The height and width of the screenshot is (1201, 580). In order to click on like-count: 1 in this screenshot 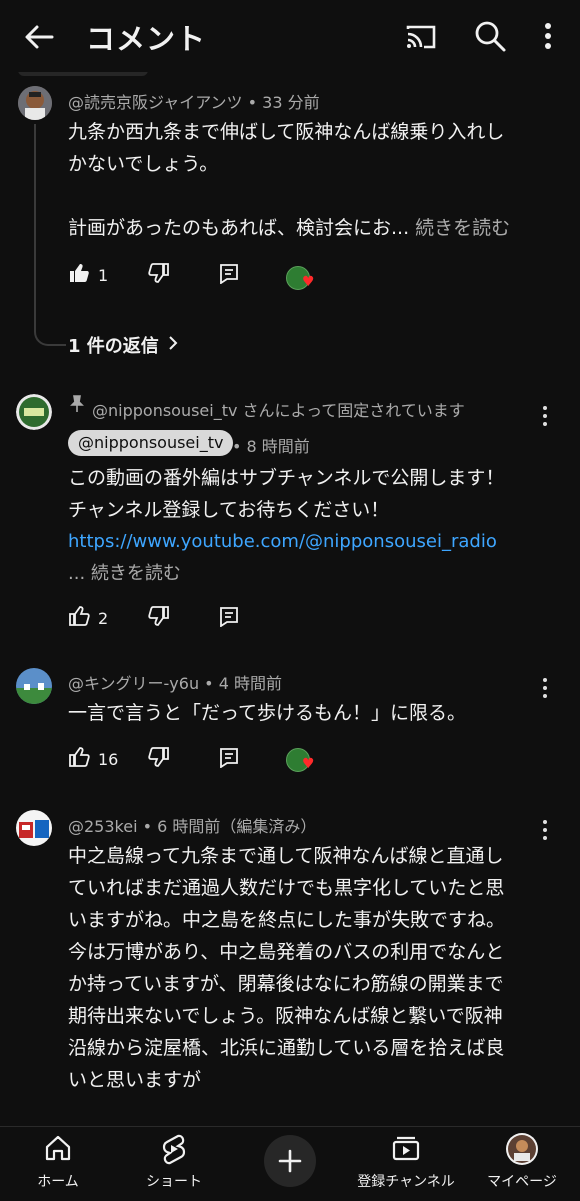, I will do `click(103, 275)`.